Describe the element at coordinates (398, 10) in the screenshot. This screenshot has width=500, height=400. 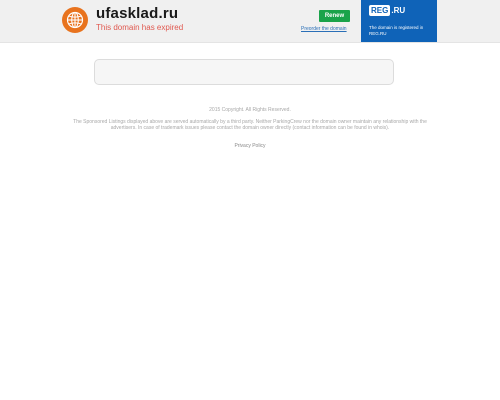
I see `reg-logo-suffix: .RU` at that location.